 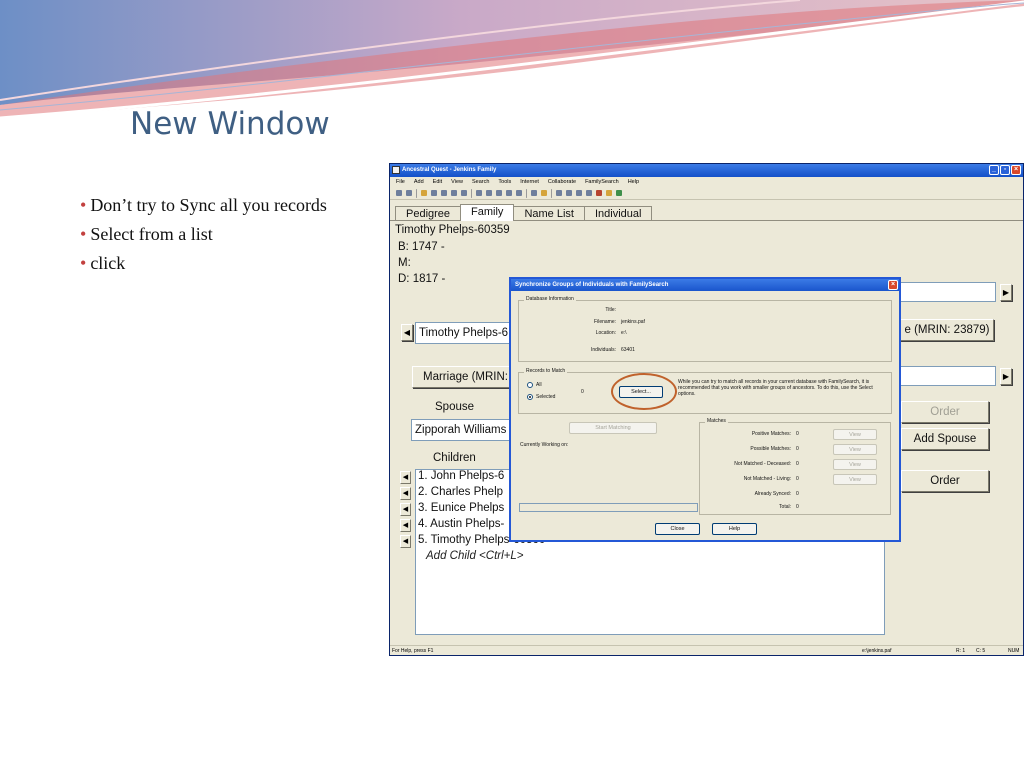 What do you see at coordinates (767, 479) in the screenshot?
I see `match-label: Not Matched - Living:` at bounding box center [767, 479].